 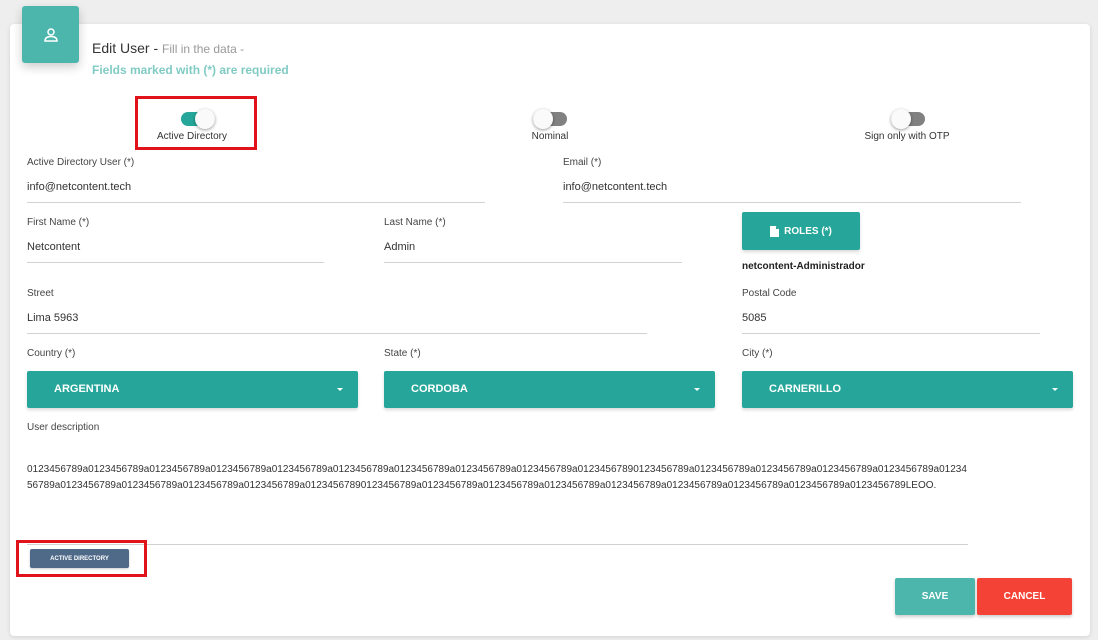 I want to click on country-label: Country (*), so click(x=51, y=353).